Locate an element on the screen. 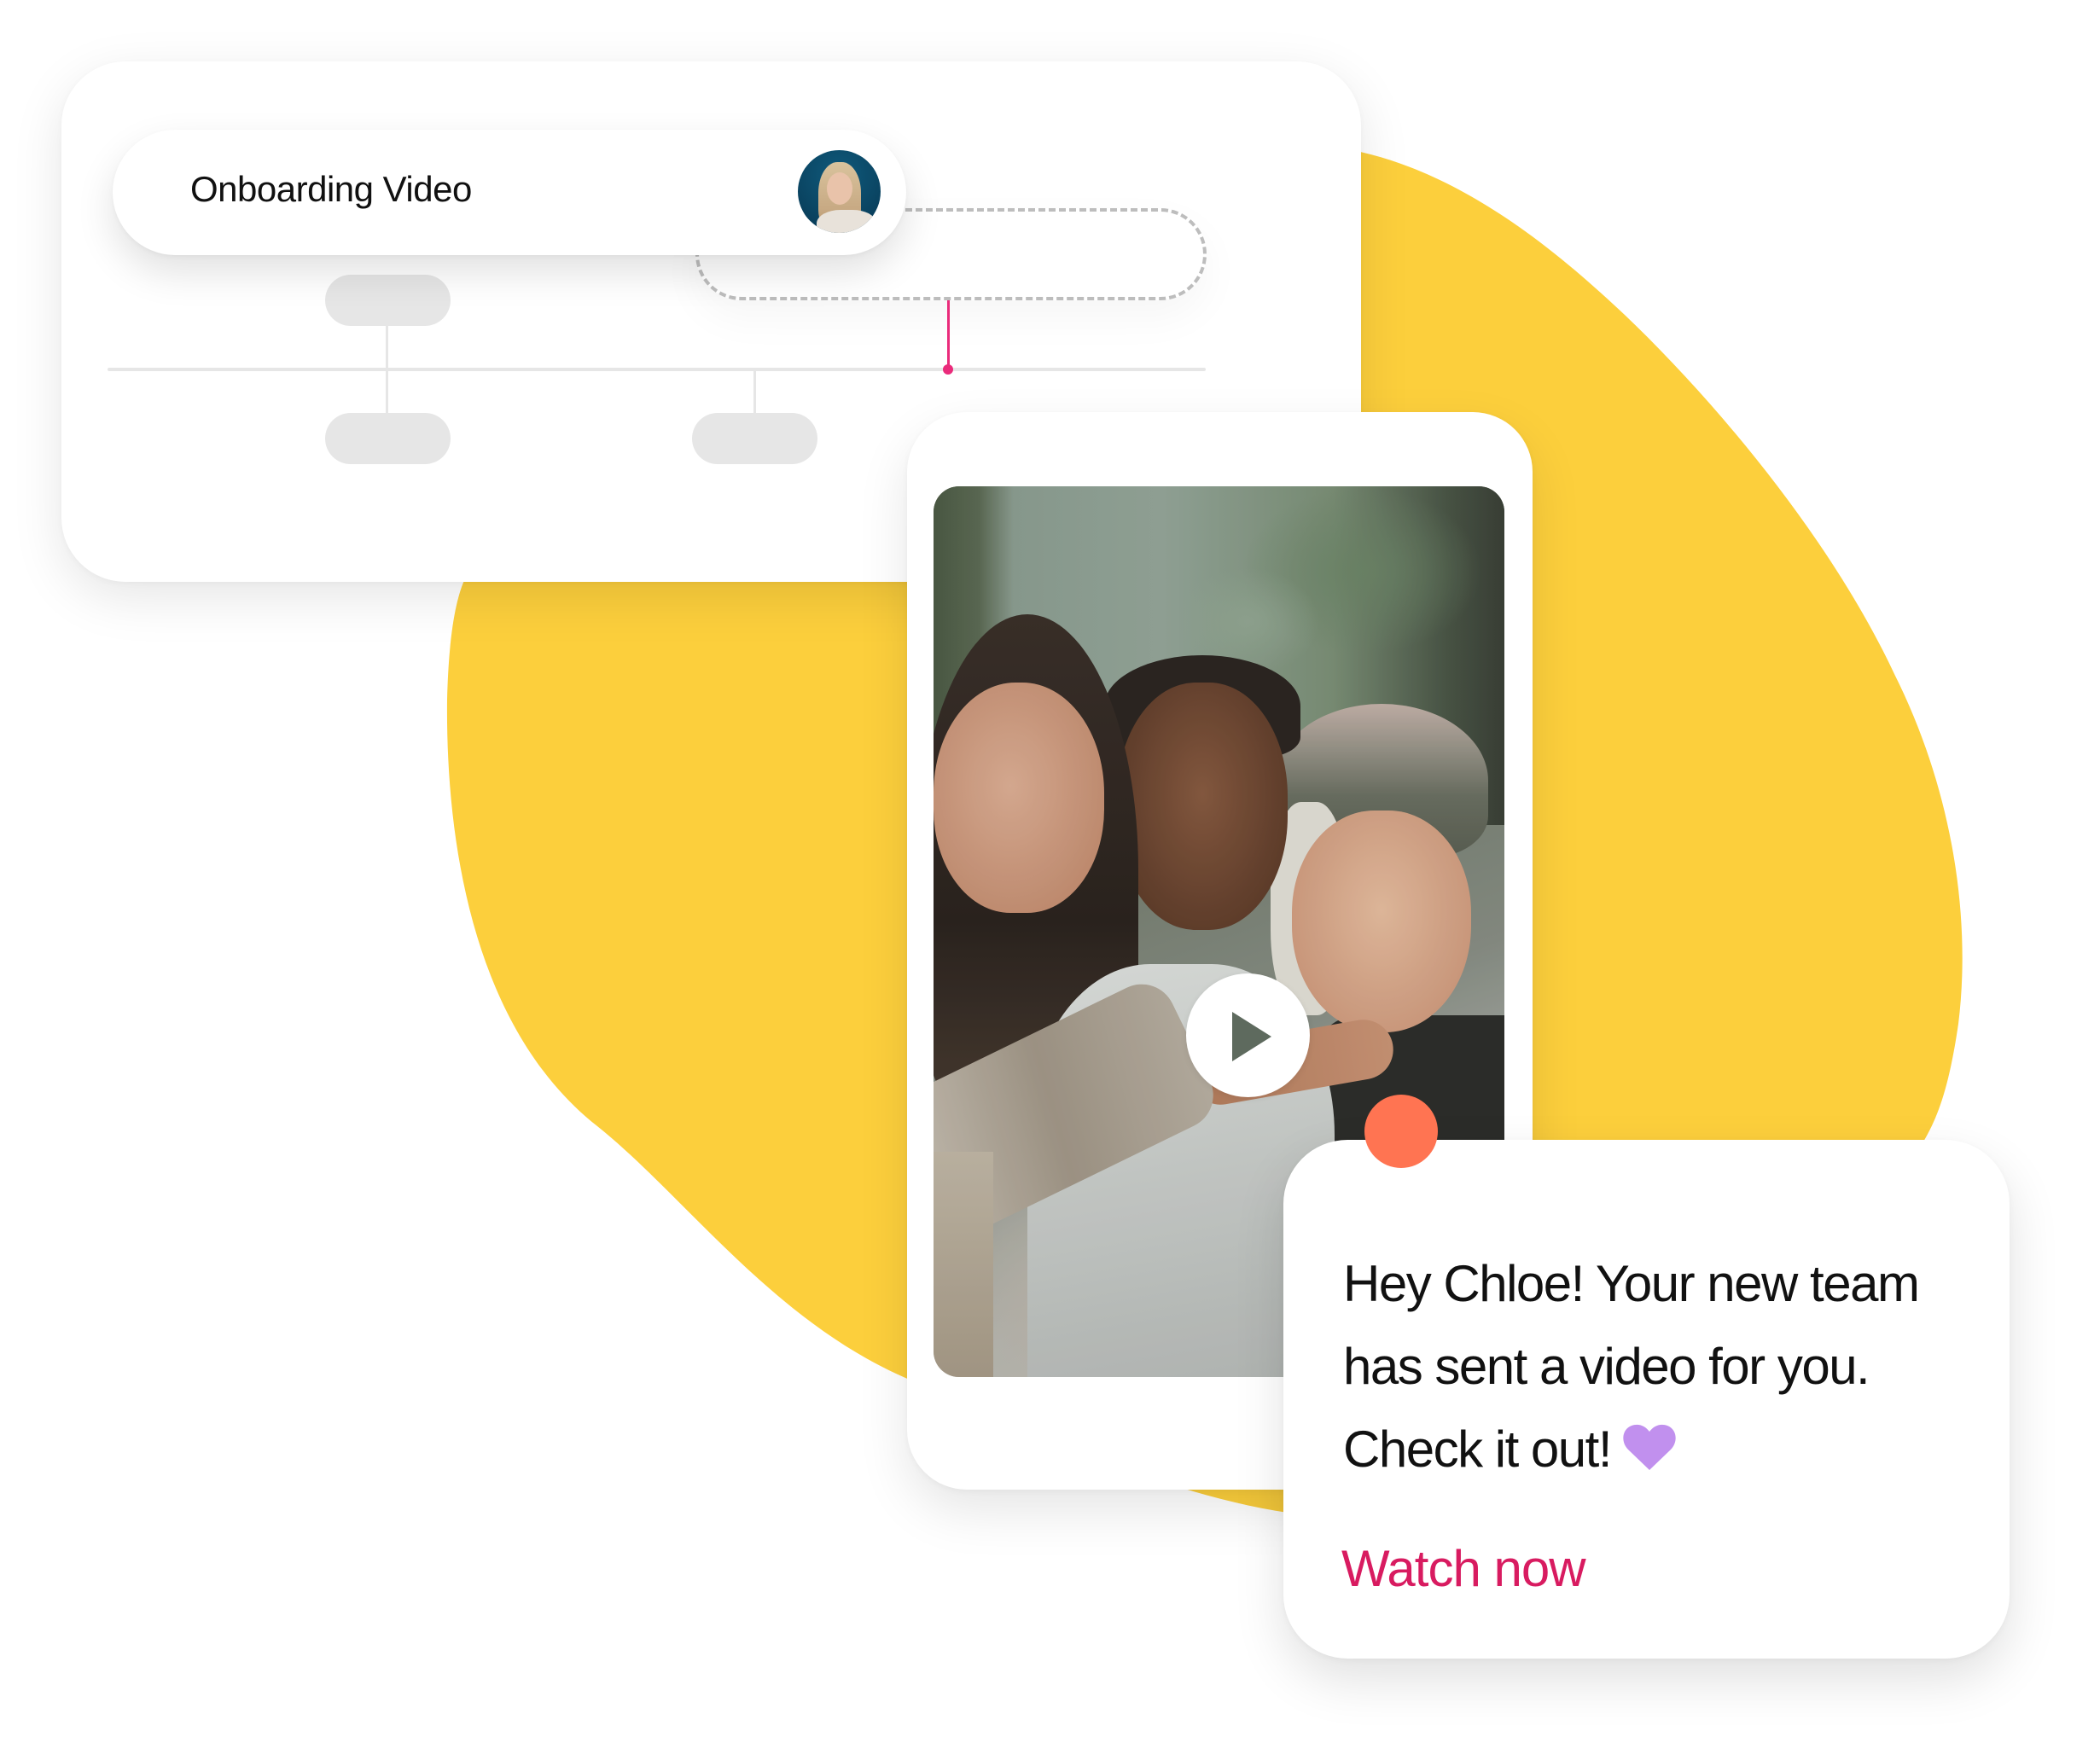 The width and height of the screenshot is (2100, 1749). avatar-body is located at coordinates (847, 221).